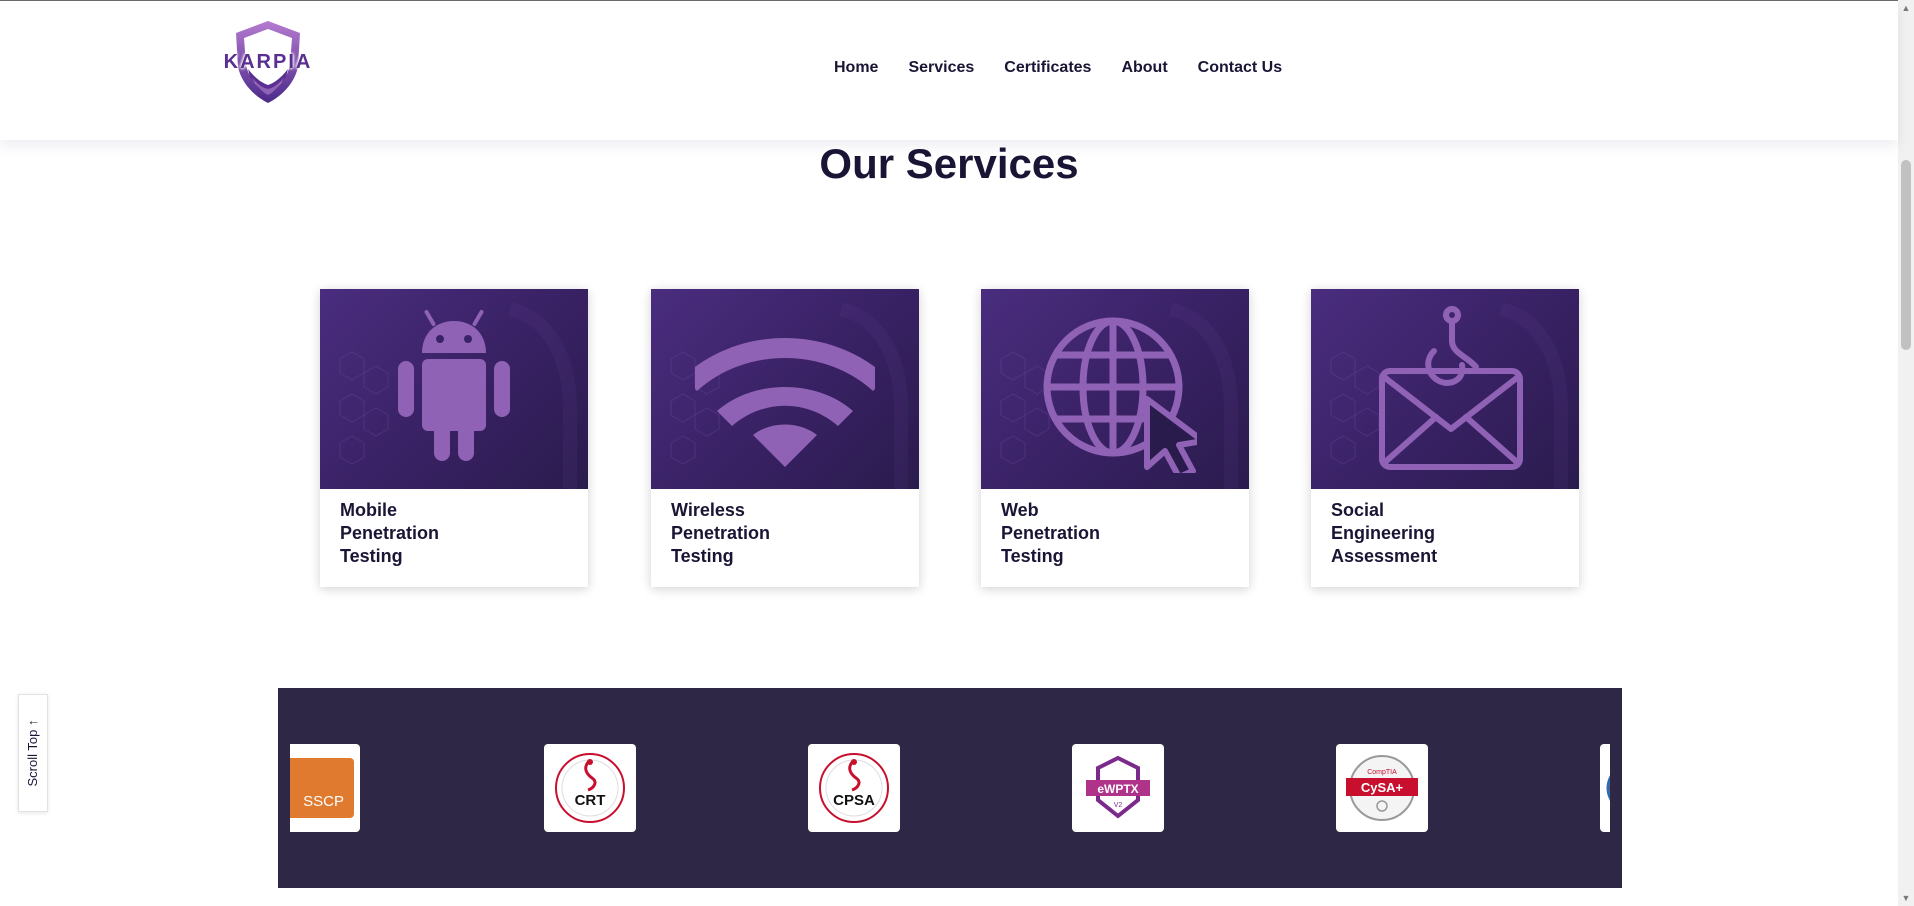 Image resolution: width=1914 pixels, height=906 pixels. I want to click on cert-partial, so click(1605, 788).